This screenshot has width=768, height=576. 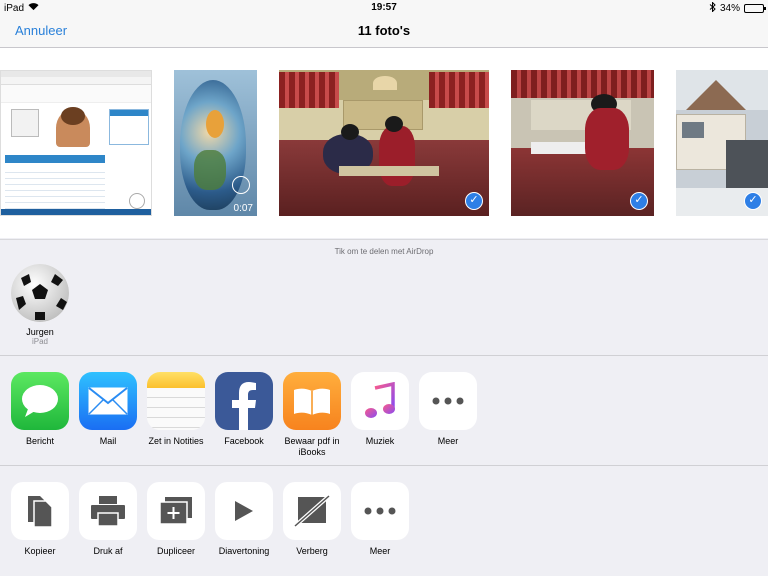 I want to click on battery-icon, so click(x=755, y=8).